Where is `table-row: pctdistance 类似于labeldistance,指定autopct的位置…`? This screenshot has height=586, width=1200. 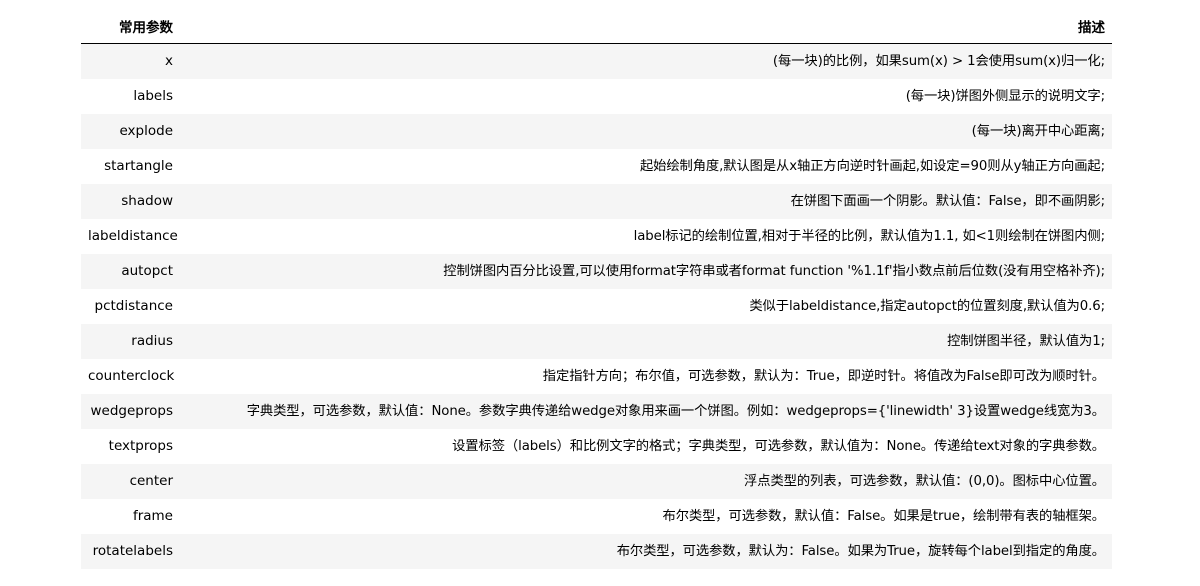
table-row: pctdistance 类似于labeldistance,指定autopct的位置… is located at coordinates (596, 306).